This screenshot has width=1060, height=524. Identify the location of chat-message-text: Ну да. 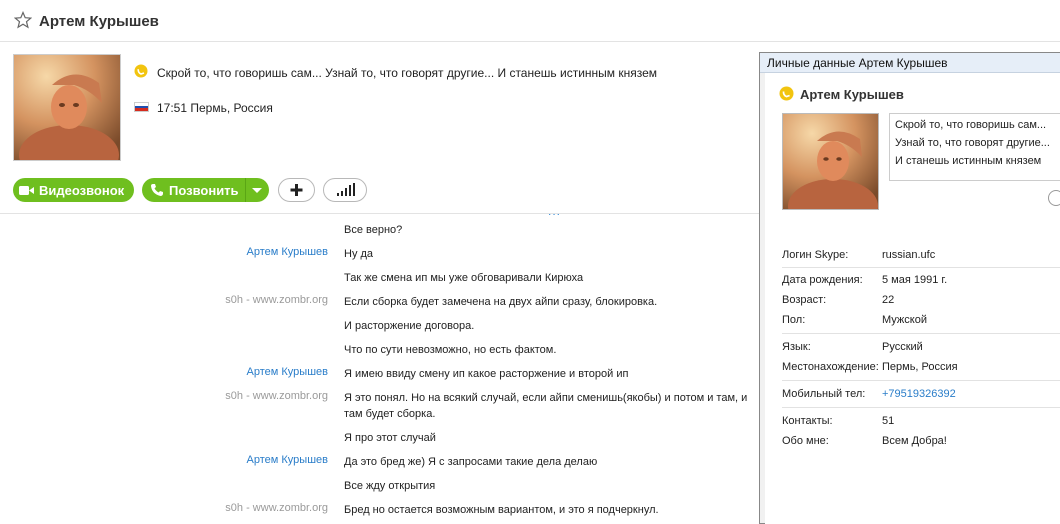
(359, 254).